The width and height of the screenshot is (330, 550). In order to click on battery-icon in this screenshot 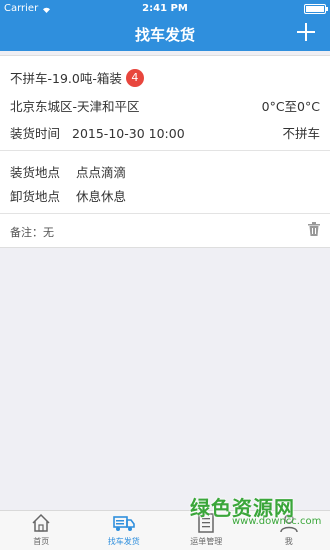, I will do `click(316, 9)`.